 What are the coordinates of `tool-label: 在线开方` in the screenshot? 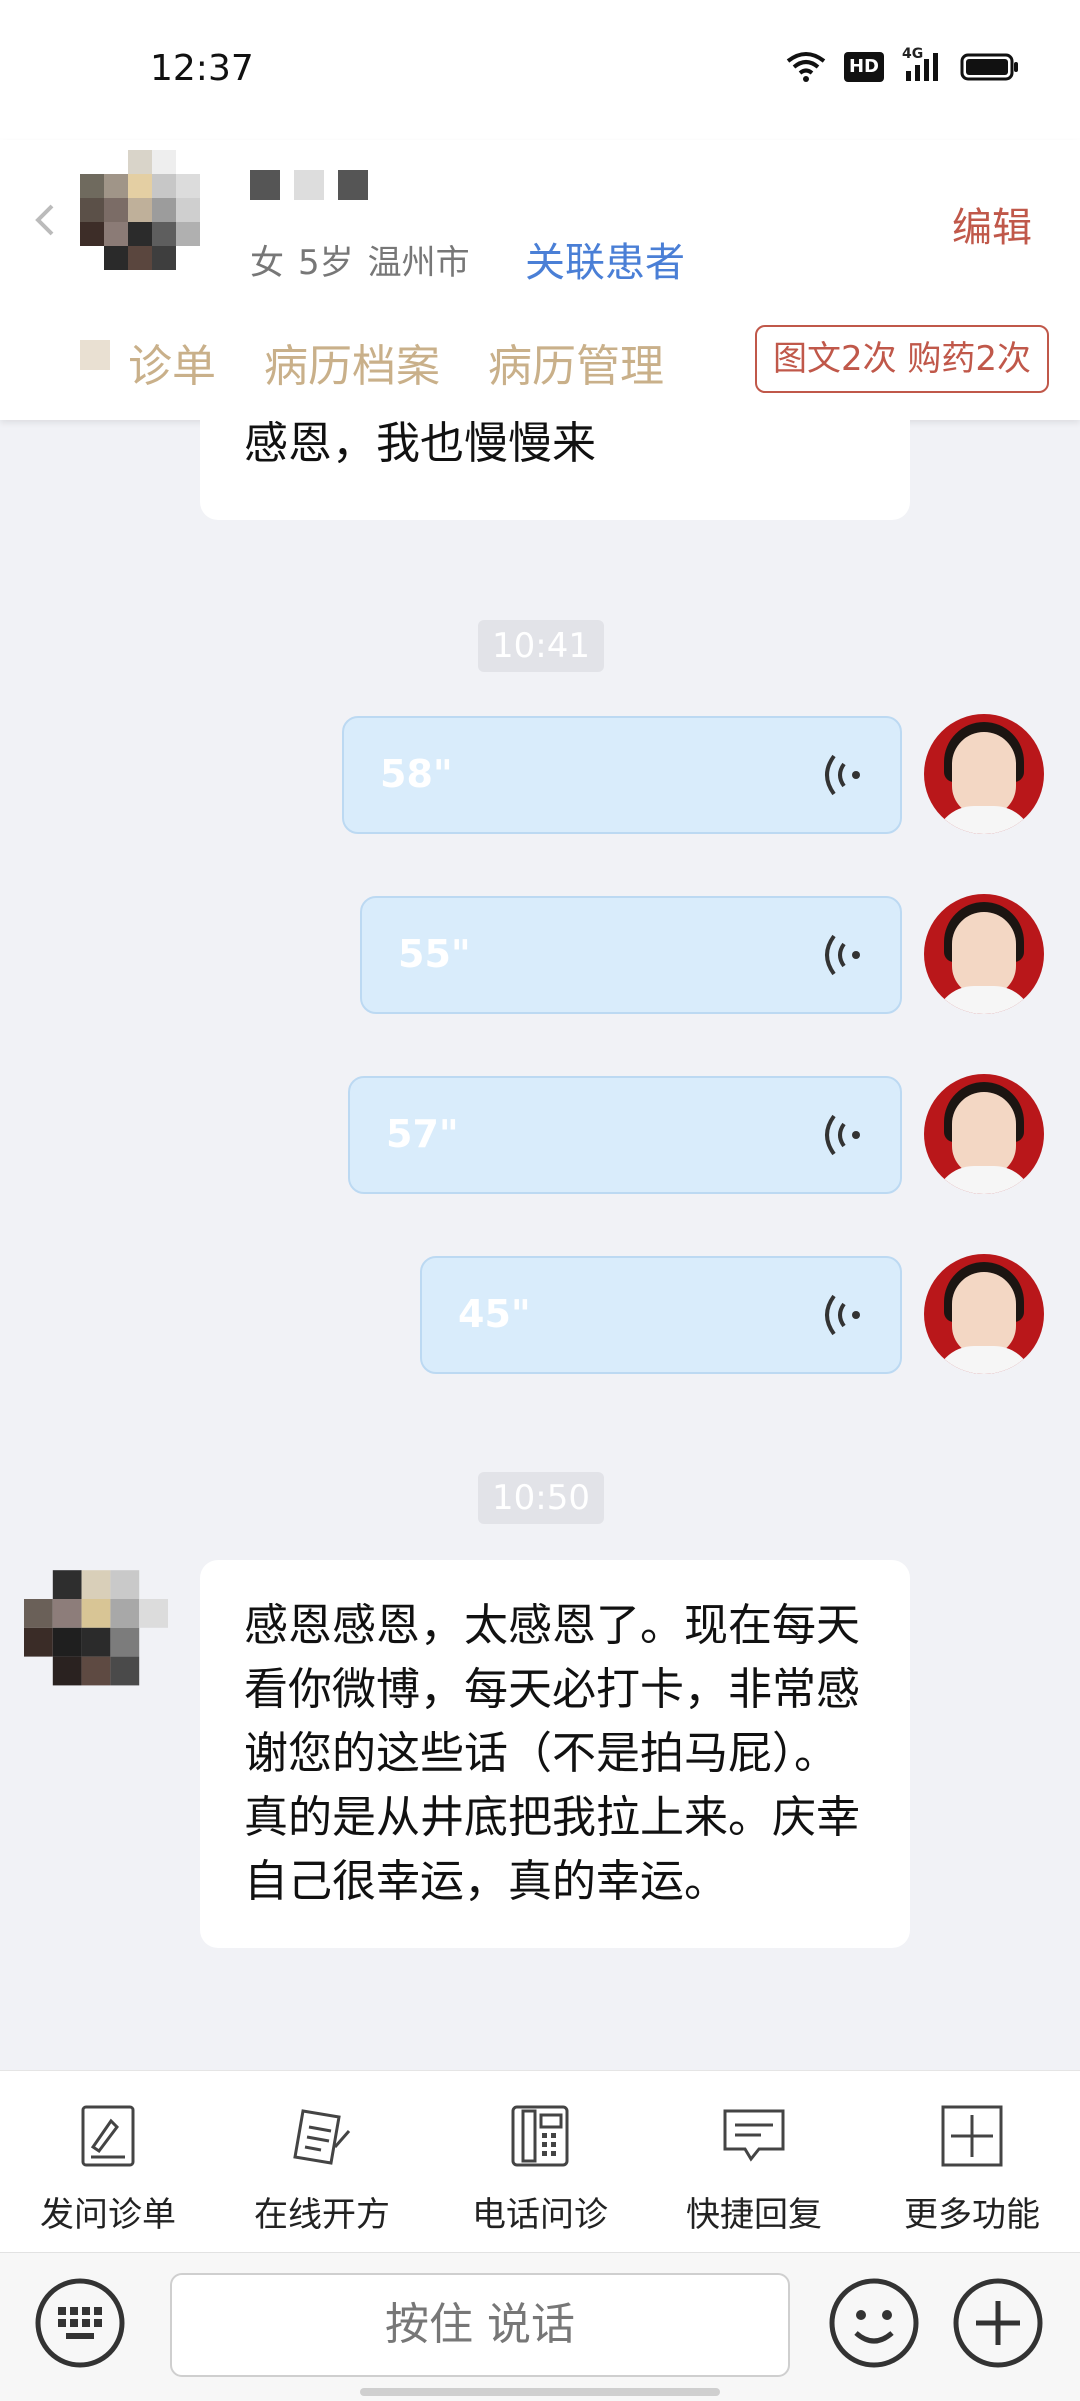 It's located at (322, 2215).